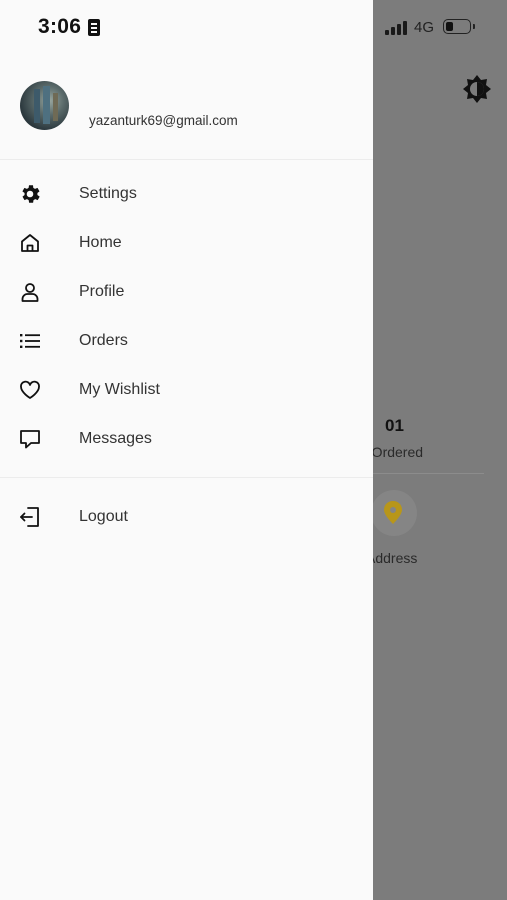  I want to click on user-email: yazanturk69@gmail.com, so click(163, 120).